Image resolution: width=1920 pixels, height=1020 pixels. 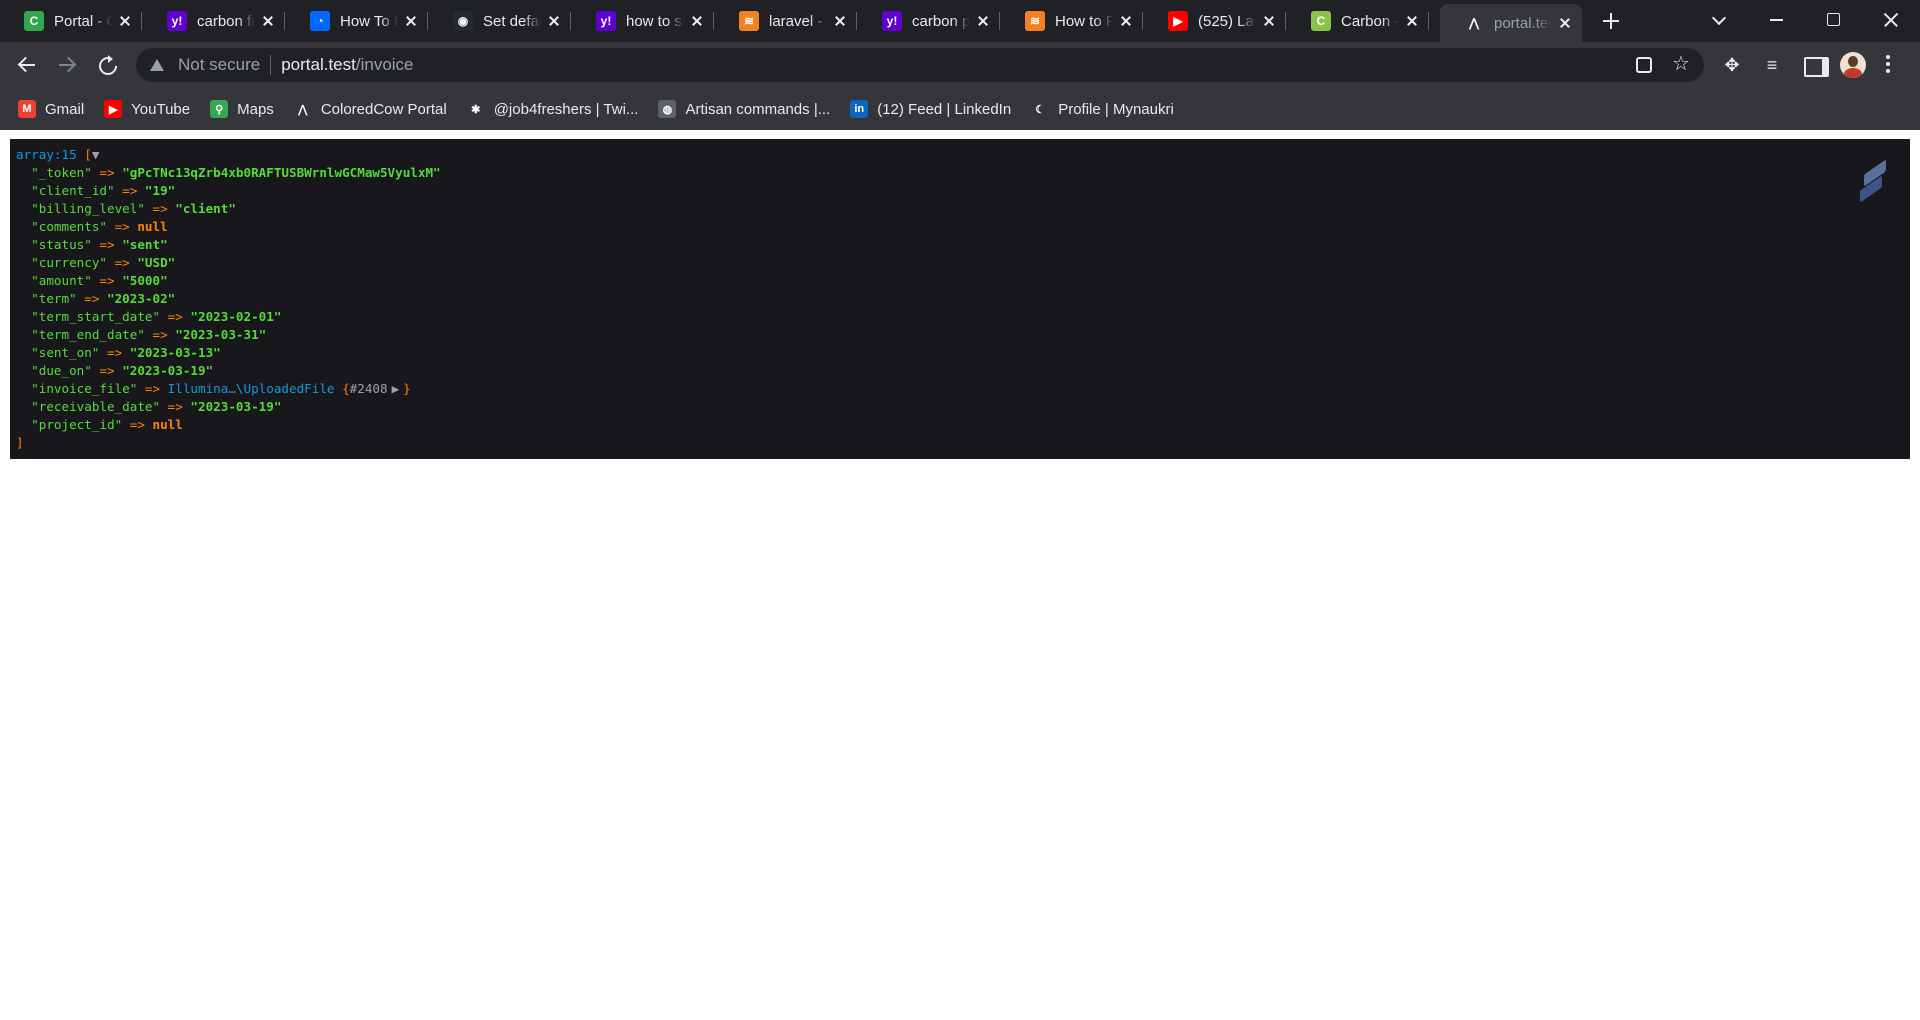 What do you see at coordinates (929, 21) in the screenshot?
I see `browser-tab: y! carbon parse` at bounding box center [929, 21].